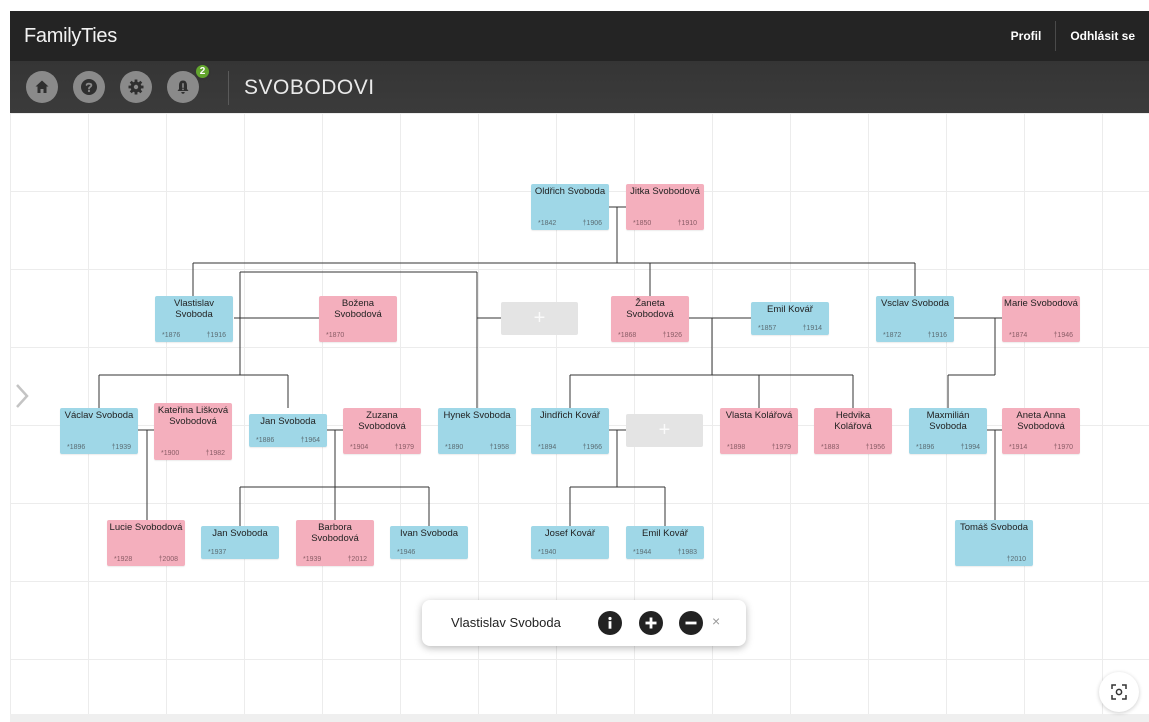 This screenshot has height=722, width=1149. Describe the element at coordinates (570, 542) in the screenshot. I see `person-card-josef: Josef Kovář *1940` at that location.